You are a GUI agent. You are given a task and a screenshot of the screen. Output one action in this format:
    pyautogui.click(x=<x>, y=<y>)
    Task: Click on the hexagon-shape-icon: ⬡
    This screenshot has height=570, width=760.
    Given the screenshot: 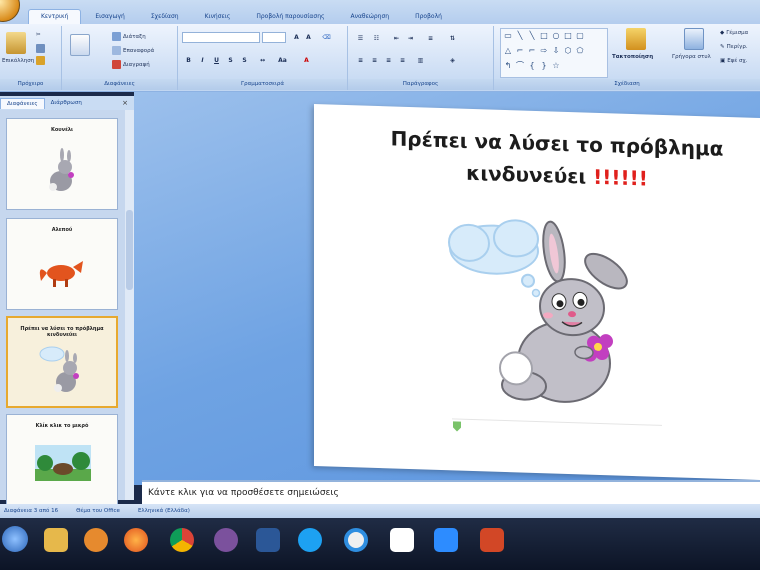 What is the action you would take?
    pyautogui.click(x=568, y=51)
    